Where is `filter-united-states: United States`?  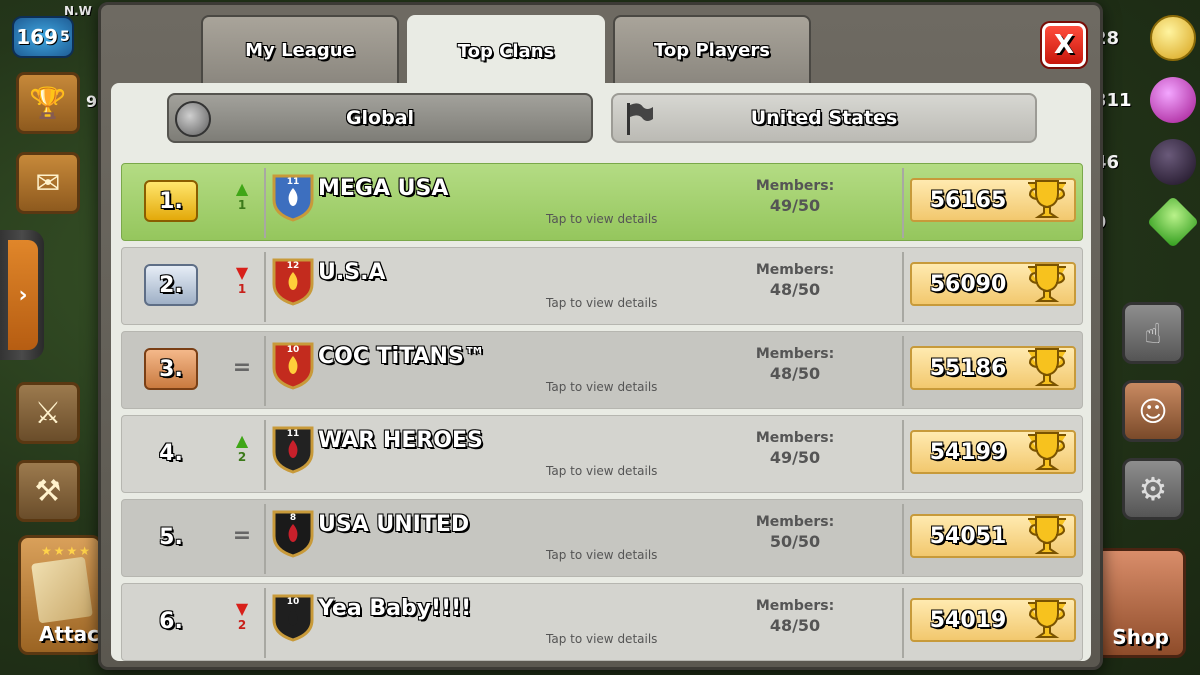 filter-united-states: United States is located at coordinates (824, 118).